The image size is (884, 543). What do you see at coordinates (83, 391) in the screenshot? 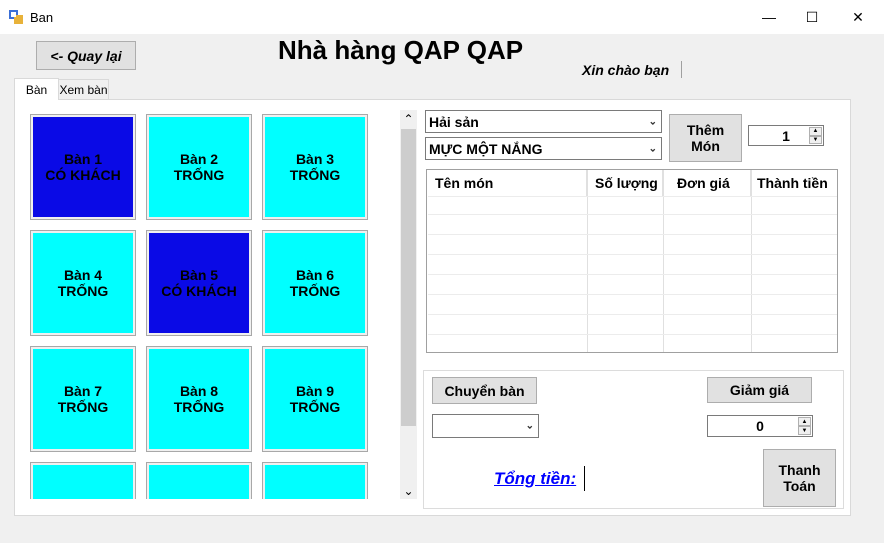
I see `table-name: Bàn 7` at bounding box center [83, 391].